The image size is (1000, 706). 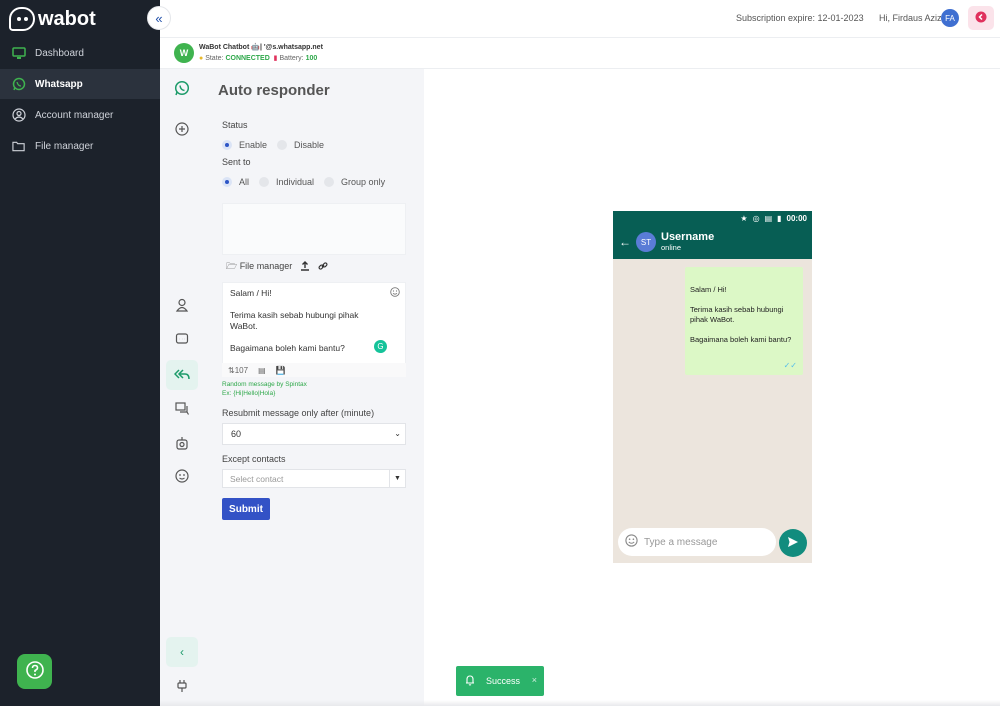 I want to click on chat-header: ← ST Username online, so click(x=712, y=242).